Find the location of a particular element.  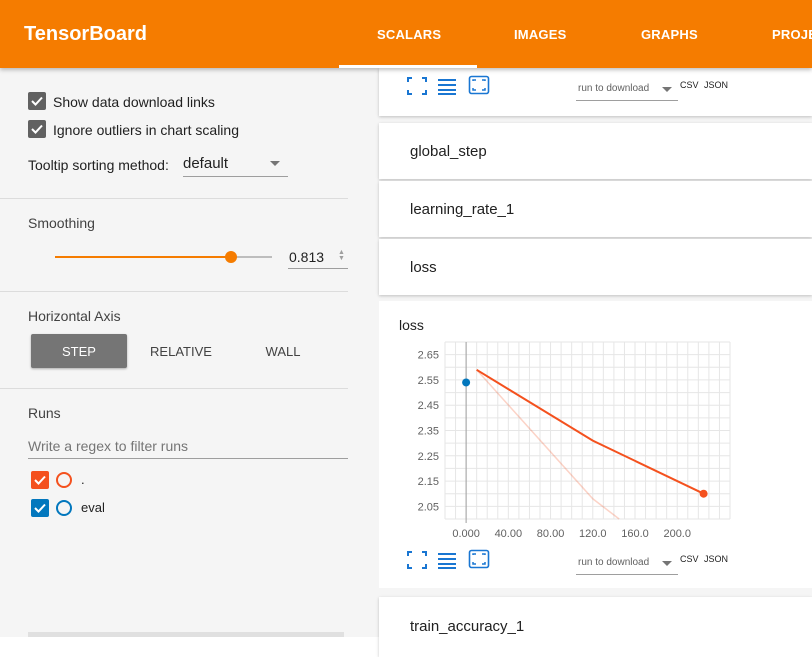

y-tick-label: 2.15 is located at coordinates (428, 482).